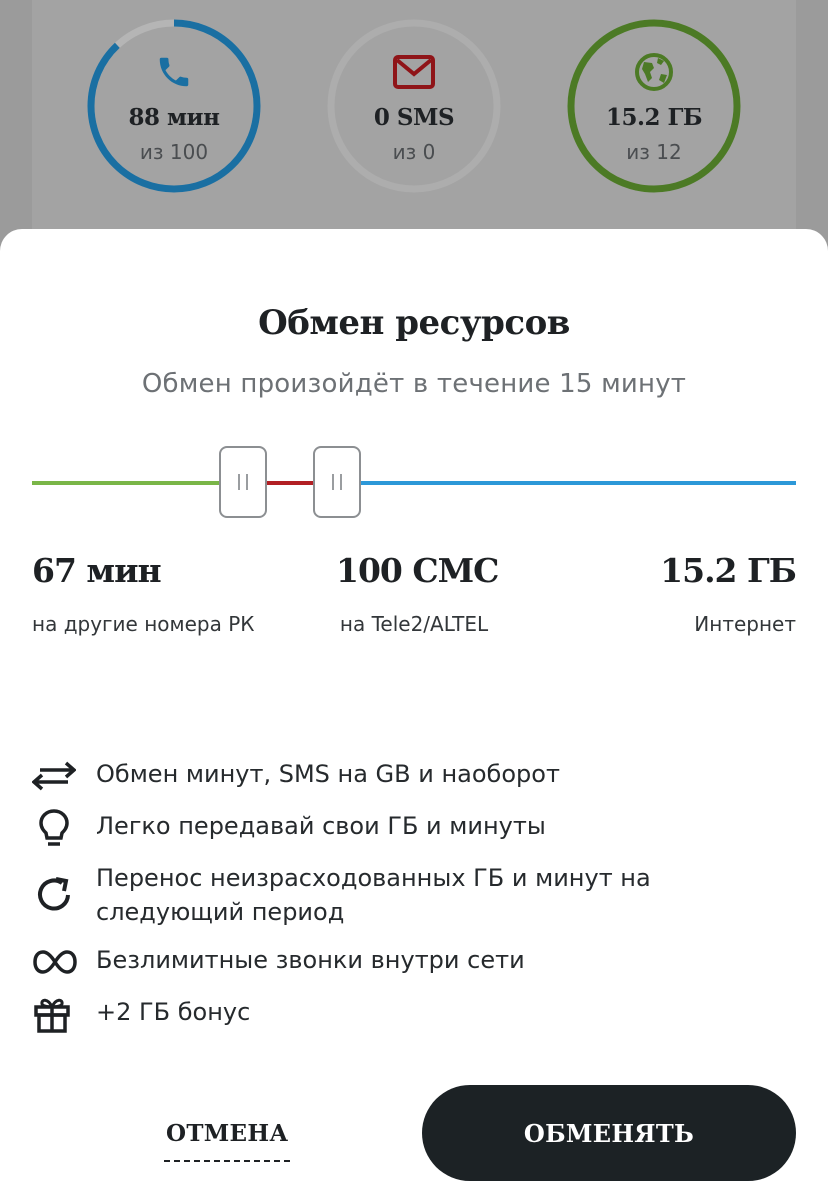 This screenshot has height=1190, width=828. Describe the element at coordinates (654, 117) in the screenshot. I see `internet-used: 15.2 ГБ` at that location.